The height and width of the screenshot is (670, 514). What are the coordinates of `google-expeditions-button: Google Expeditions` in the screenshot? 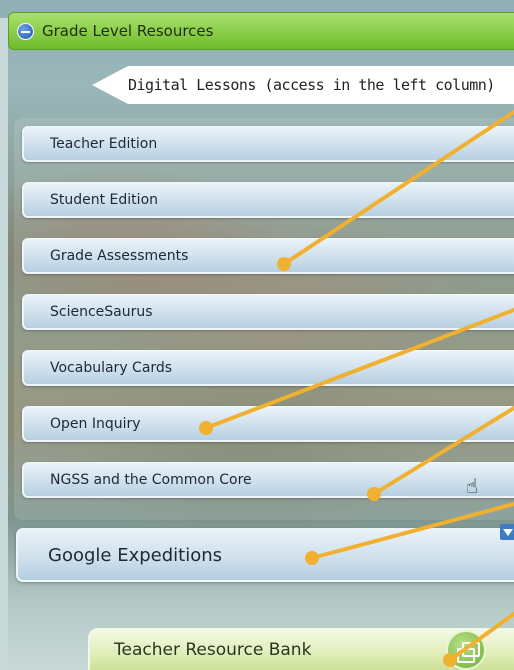 It's located at (265, 555).